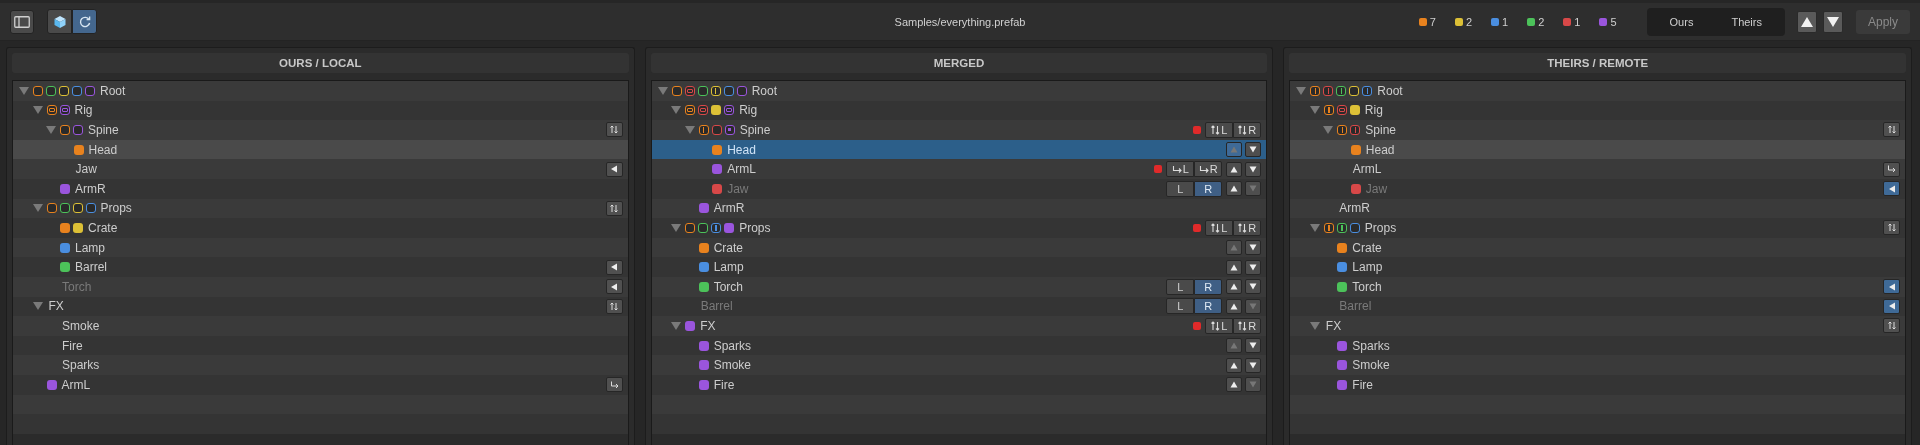  What do you see at coordinates (959, 130) in the screenshot?
I see `tree-row: Spine L R` at bounding box center [959, 130].